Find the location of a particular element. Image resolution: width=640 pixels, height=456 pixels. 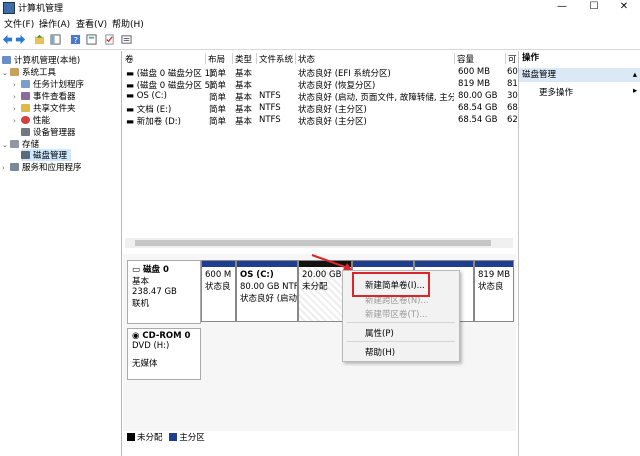

free-cell: 68 is located at coordinates (512, 108).